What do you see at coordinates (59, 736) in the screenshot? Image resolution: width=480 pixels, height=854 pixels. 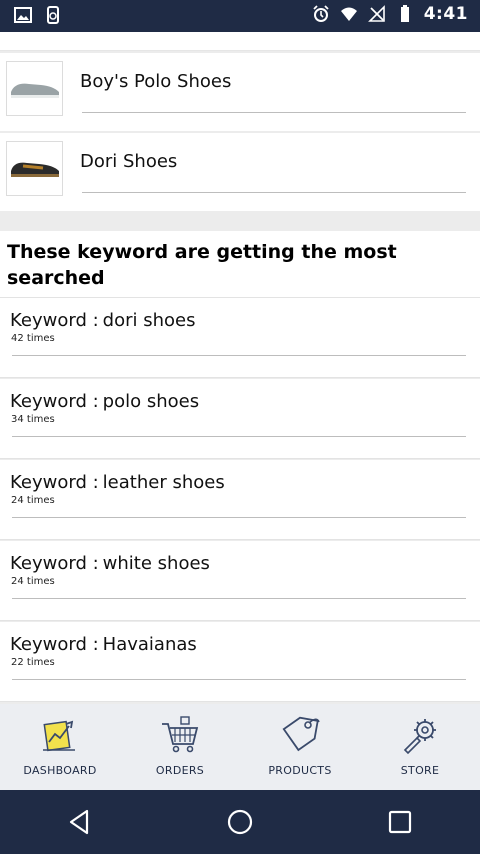 I see `dashboard-icon` at bounding box center [59, 736].